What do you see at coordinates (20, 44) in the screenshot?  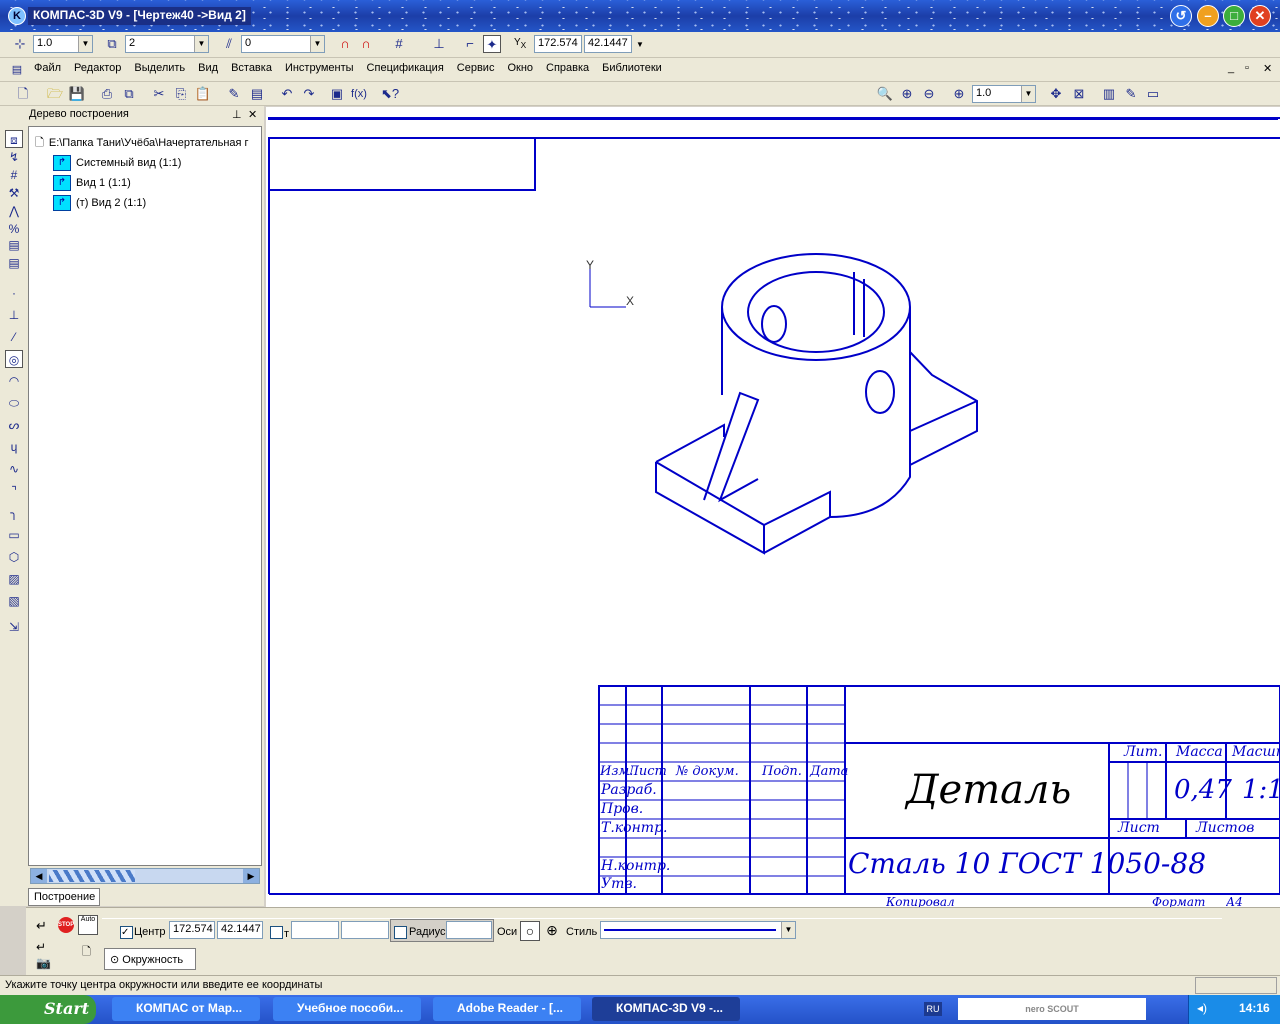 I see `snap-point-icon: ⊹` at bounding box center [20, 44].